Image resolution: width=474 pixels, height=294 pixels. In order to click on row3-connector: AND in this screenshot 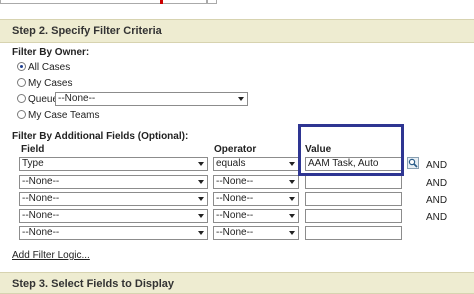, I will do `click(437, 200)`.